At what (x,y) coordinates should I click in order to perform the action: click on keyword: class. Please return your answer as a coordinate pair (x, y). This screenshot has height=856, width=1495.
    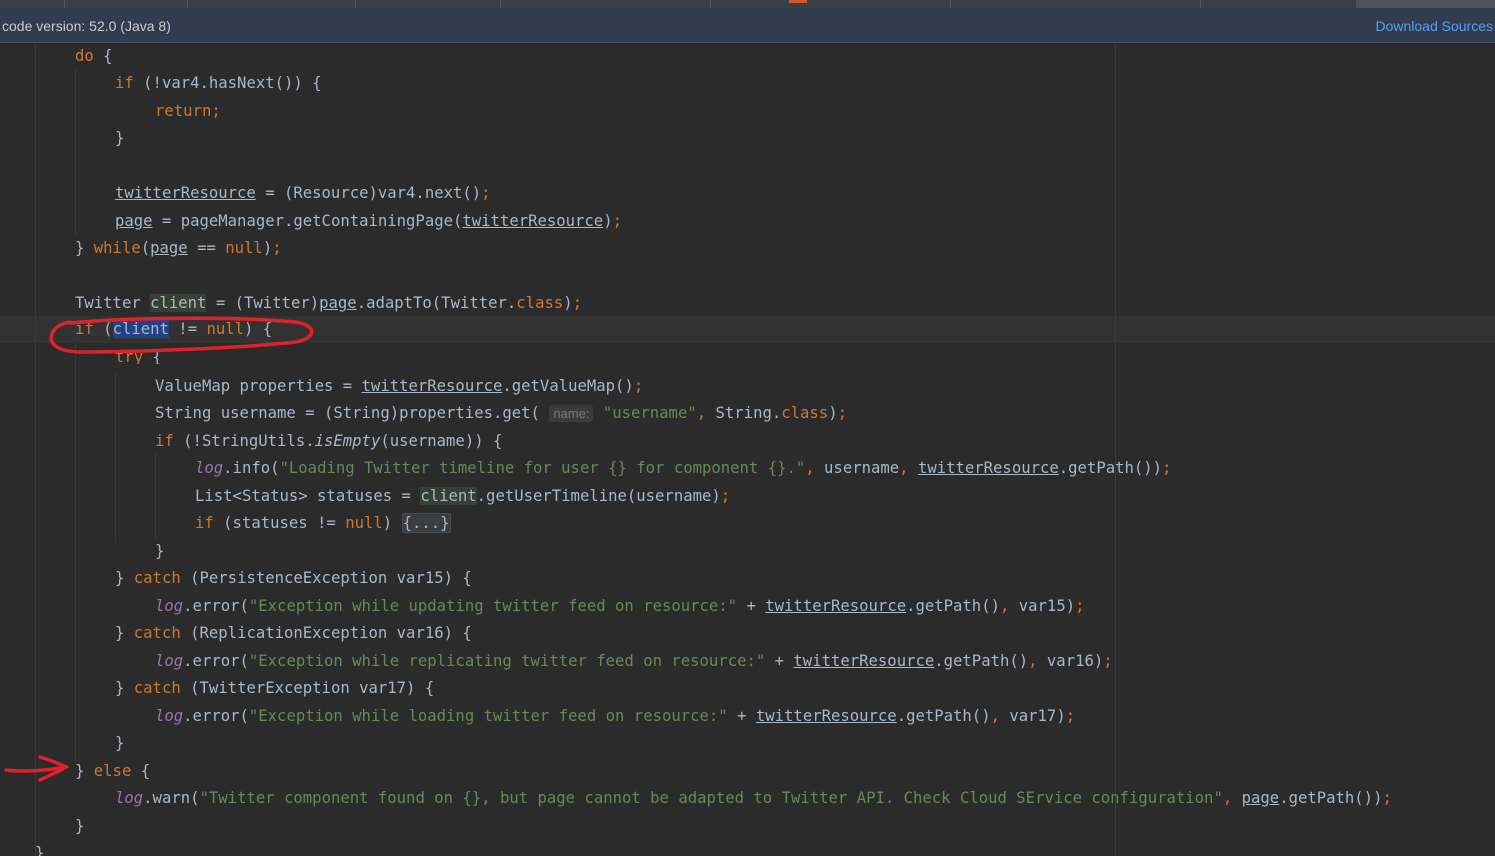
    Looking at the image, I should click on (805, 413).